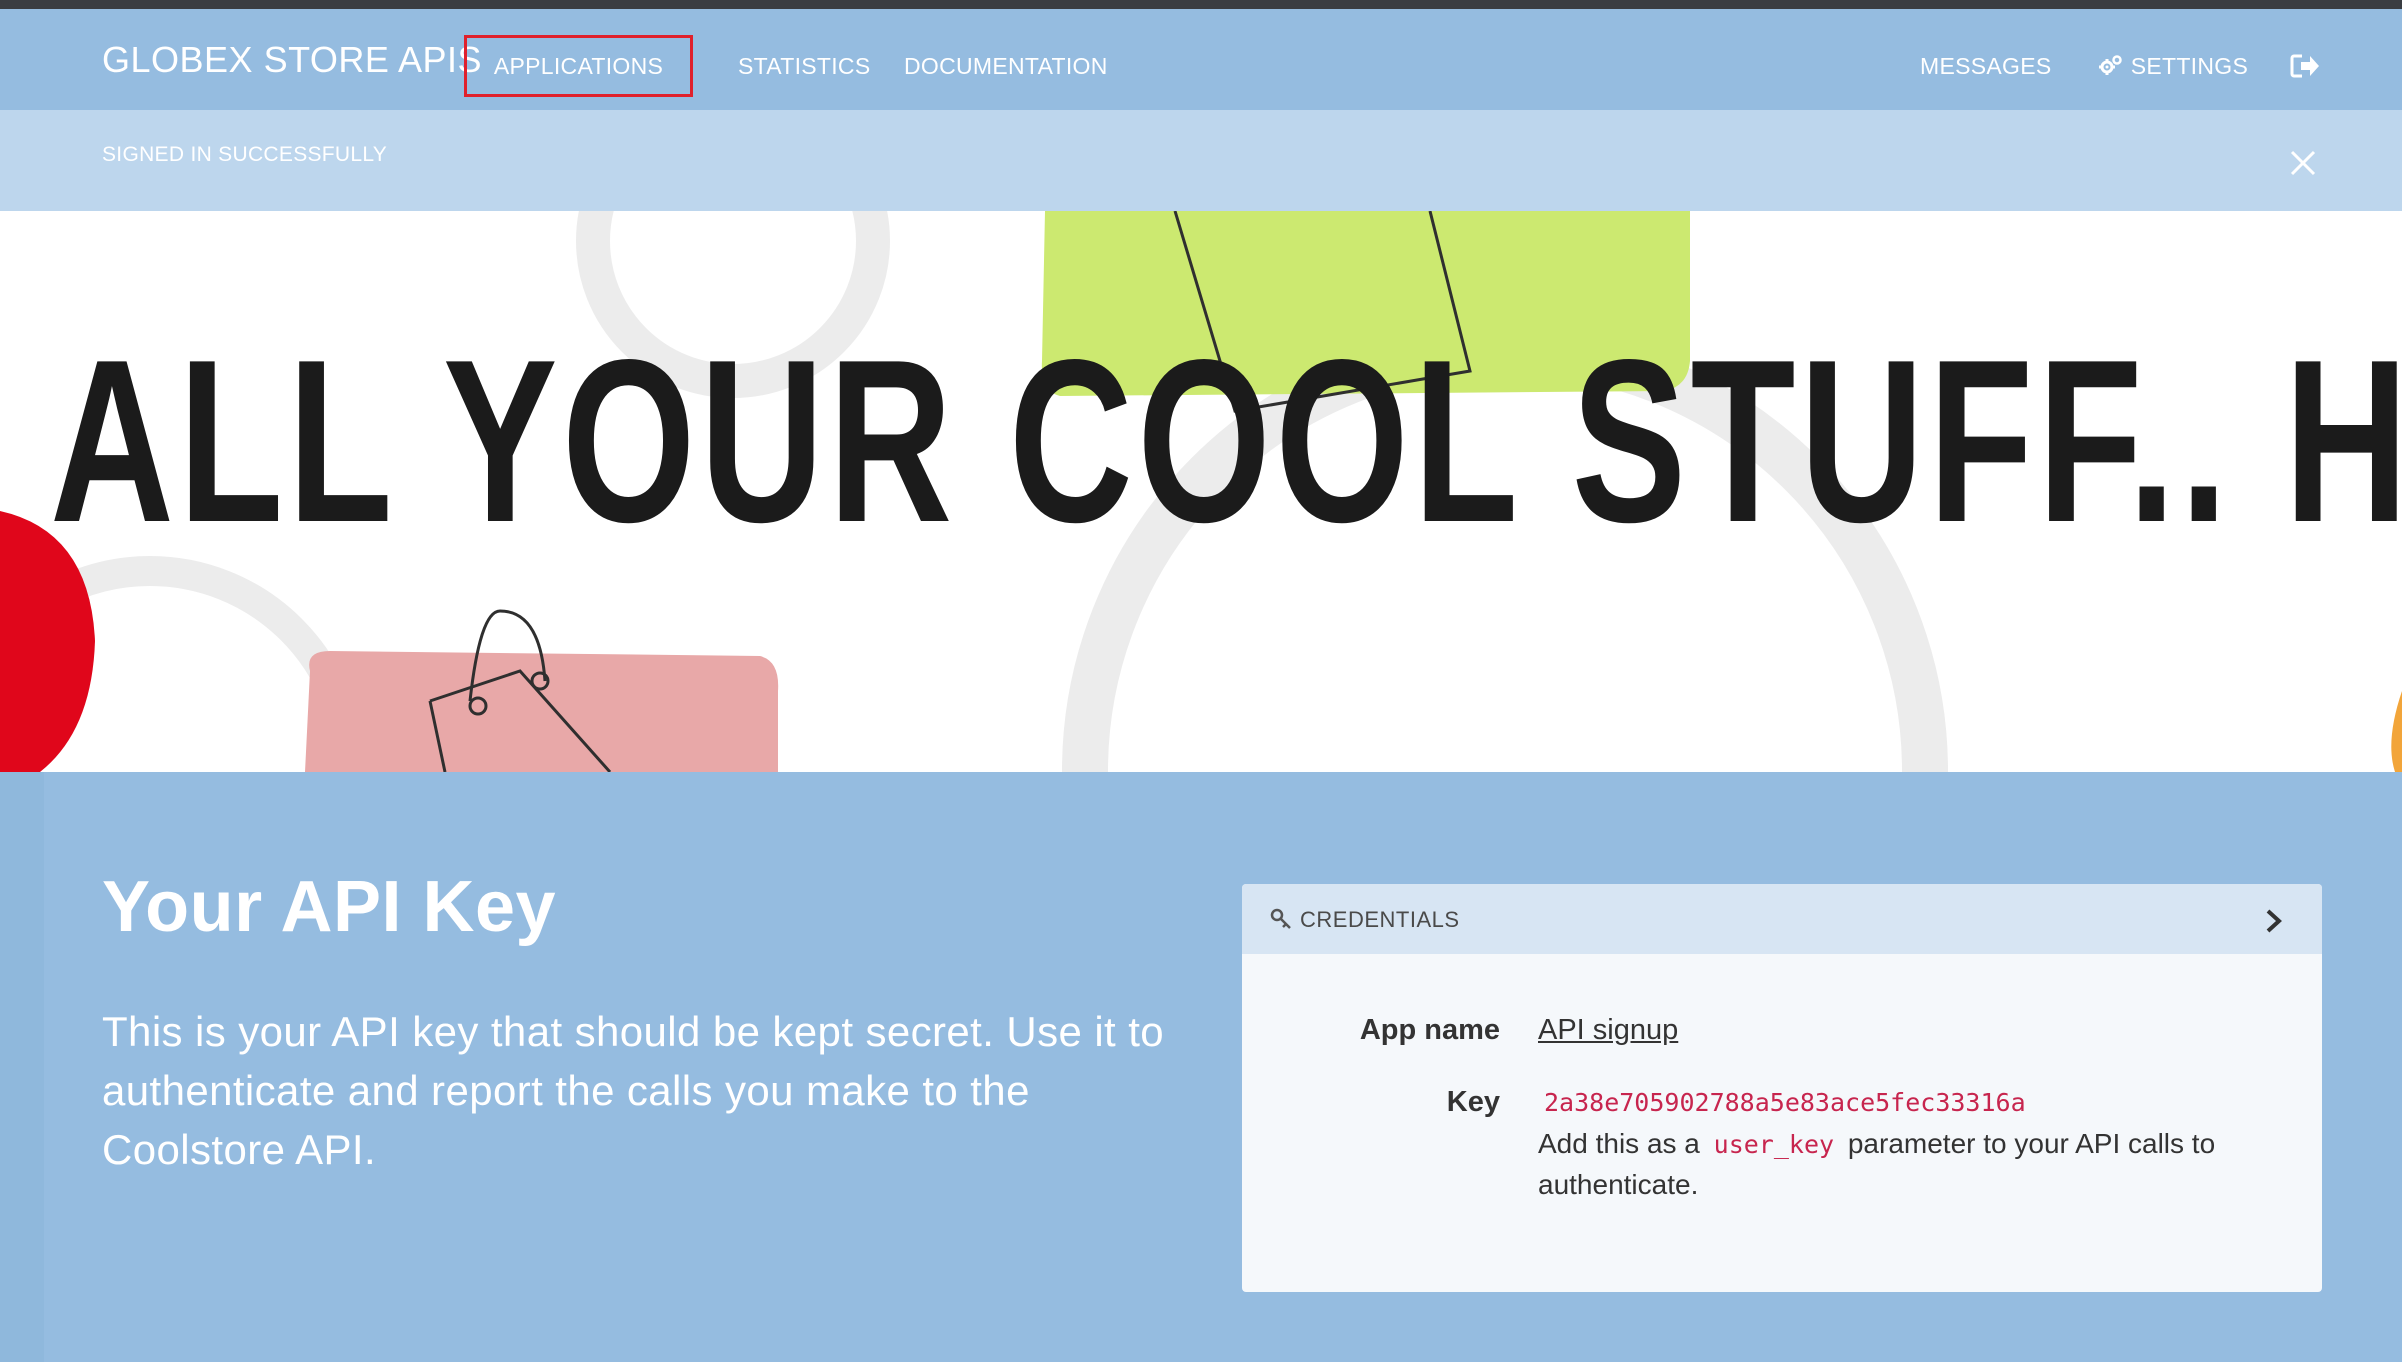  I want to click on nav-settings-label: SETTINGS, so click(2189, 66).